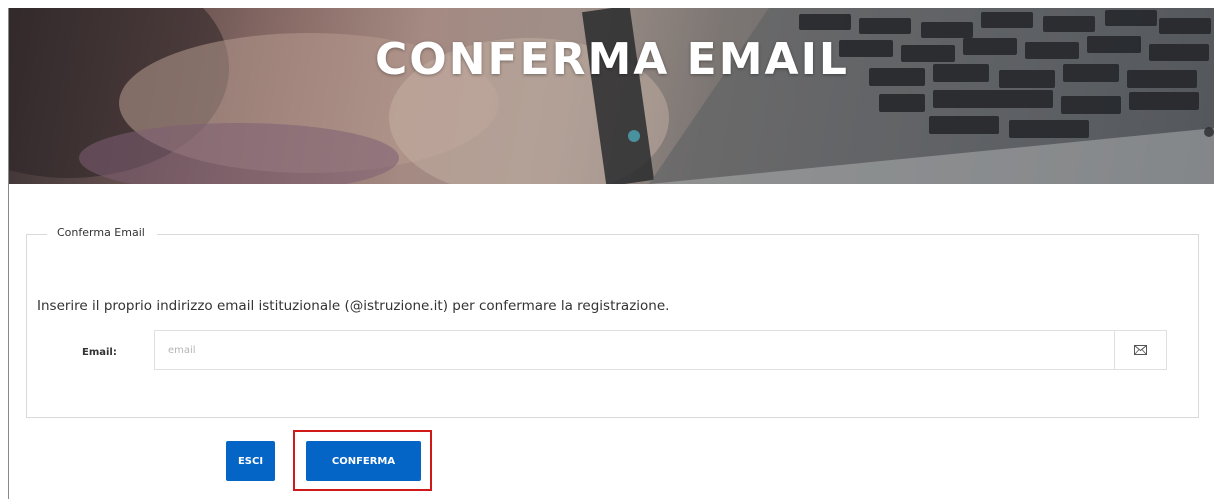  What do you see at coordinates (634, 350) in the screenshot?
I see `email-input` at bounding box center [634, 350].